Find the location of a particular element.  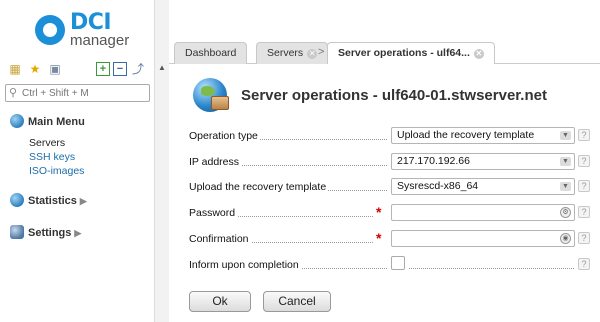

tab-server-operations: Server operations - ulf64... ✕ is located at coordinates (411, 53).